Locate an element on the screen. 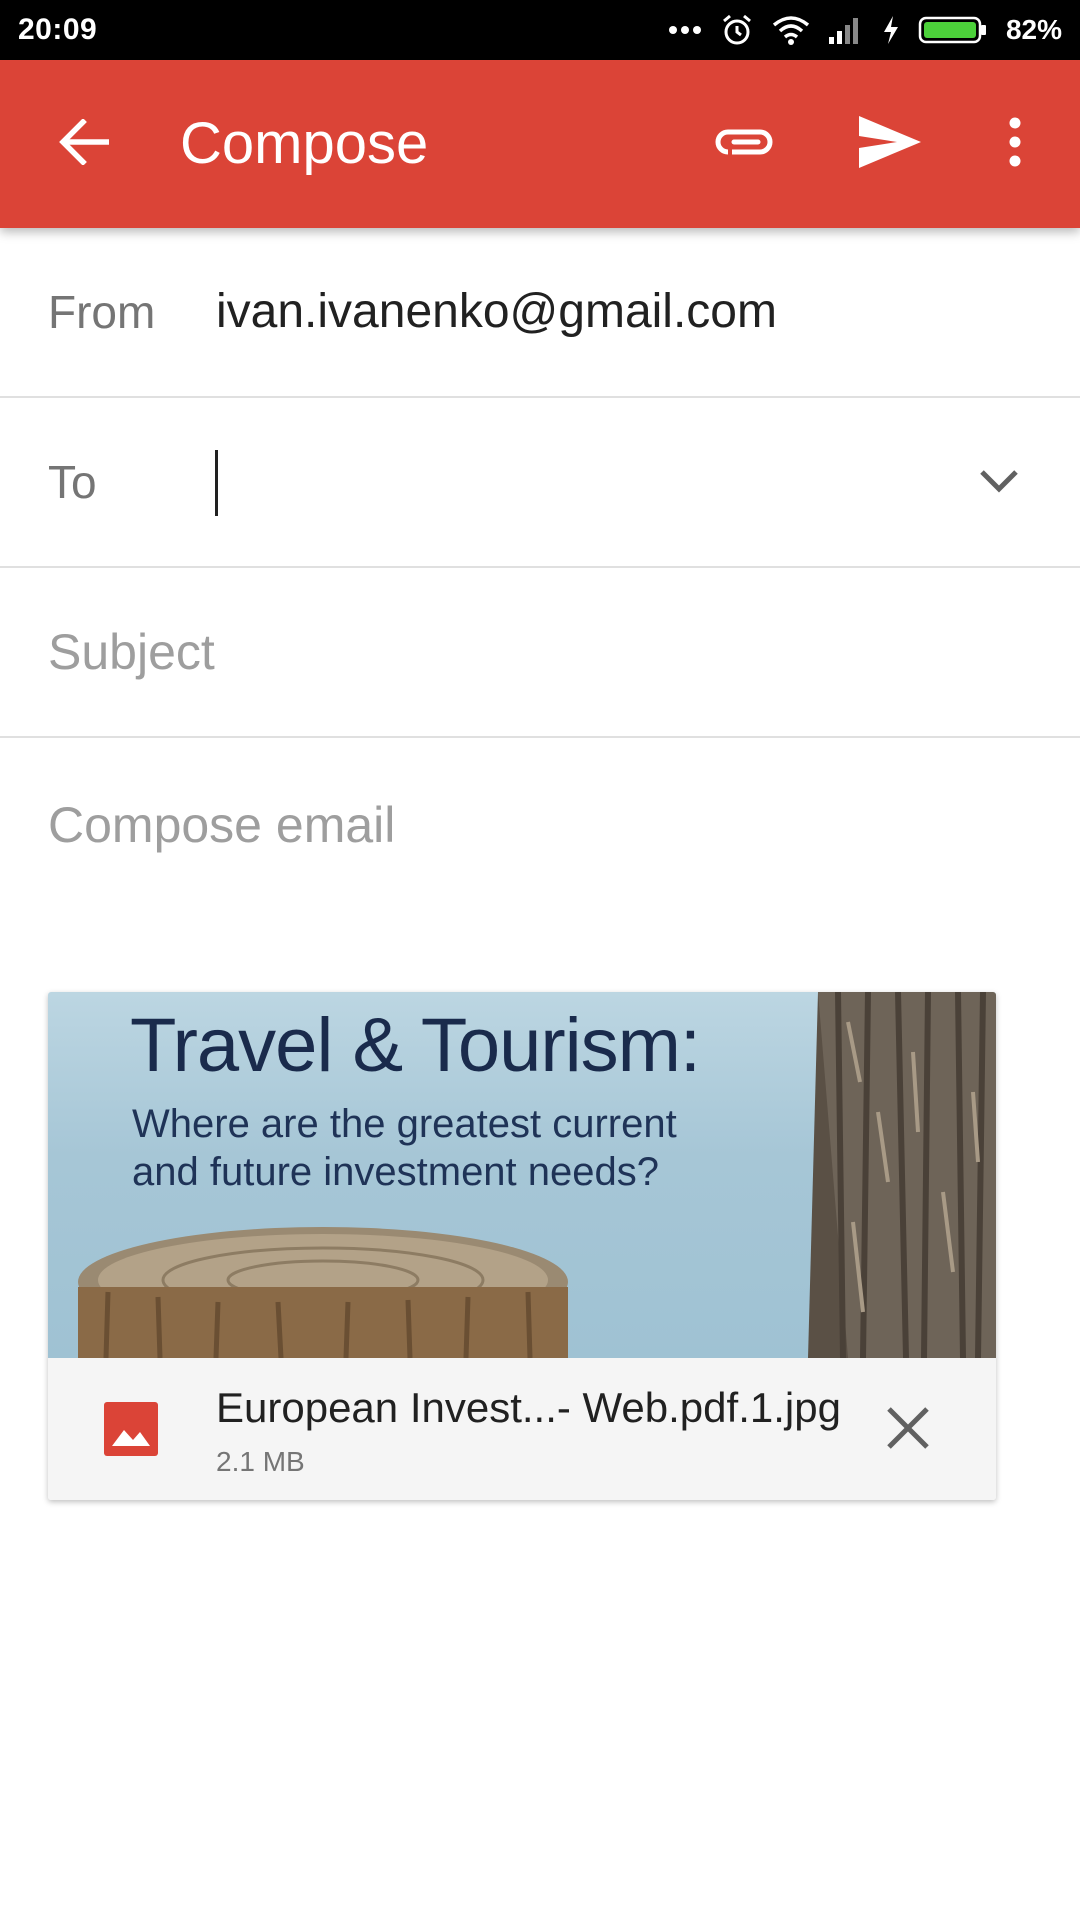 The image size is (1080, 1920). overflow-menu-button is located at coordinates (1015, 144).